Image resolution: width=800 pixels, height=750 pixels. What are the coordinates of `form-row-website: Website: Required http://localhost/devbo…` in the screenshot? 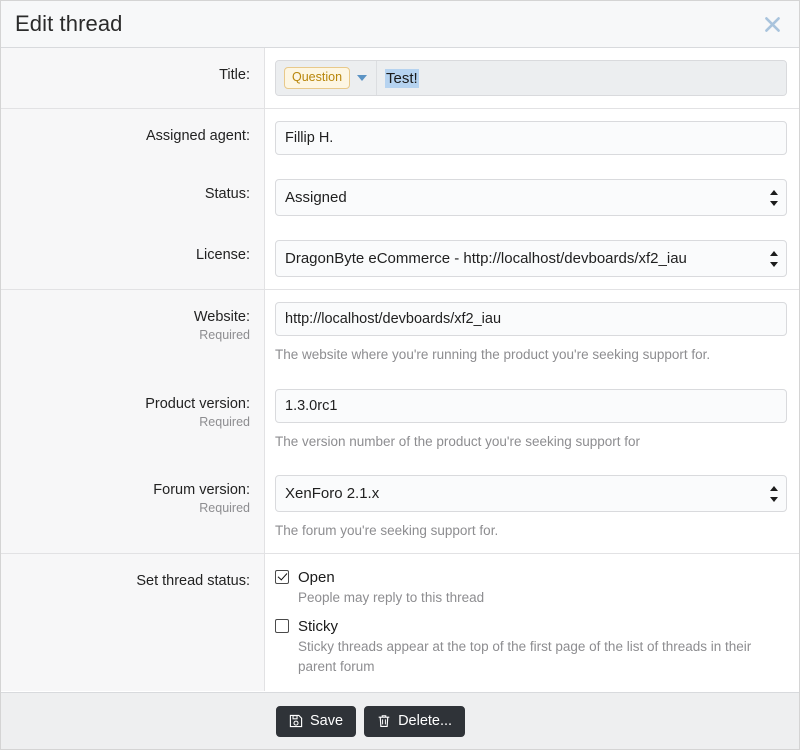 It's located at (400, 333).